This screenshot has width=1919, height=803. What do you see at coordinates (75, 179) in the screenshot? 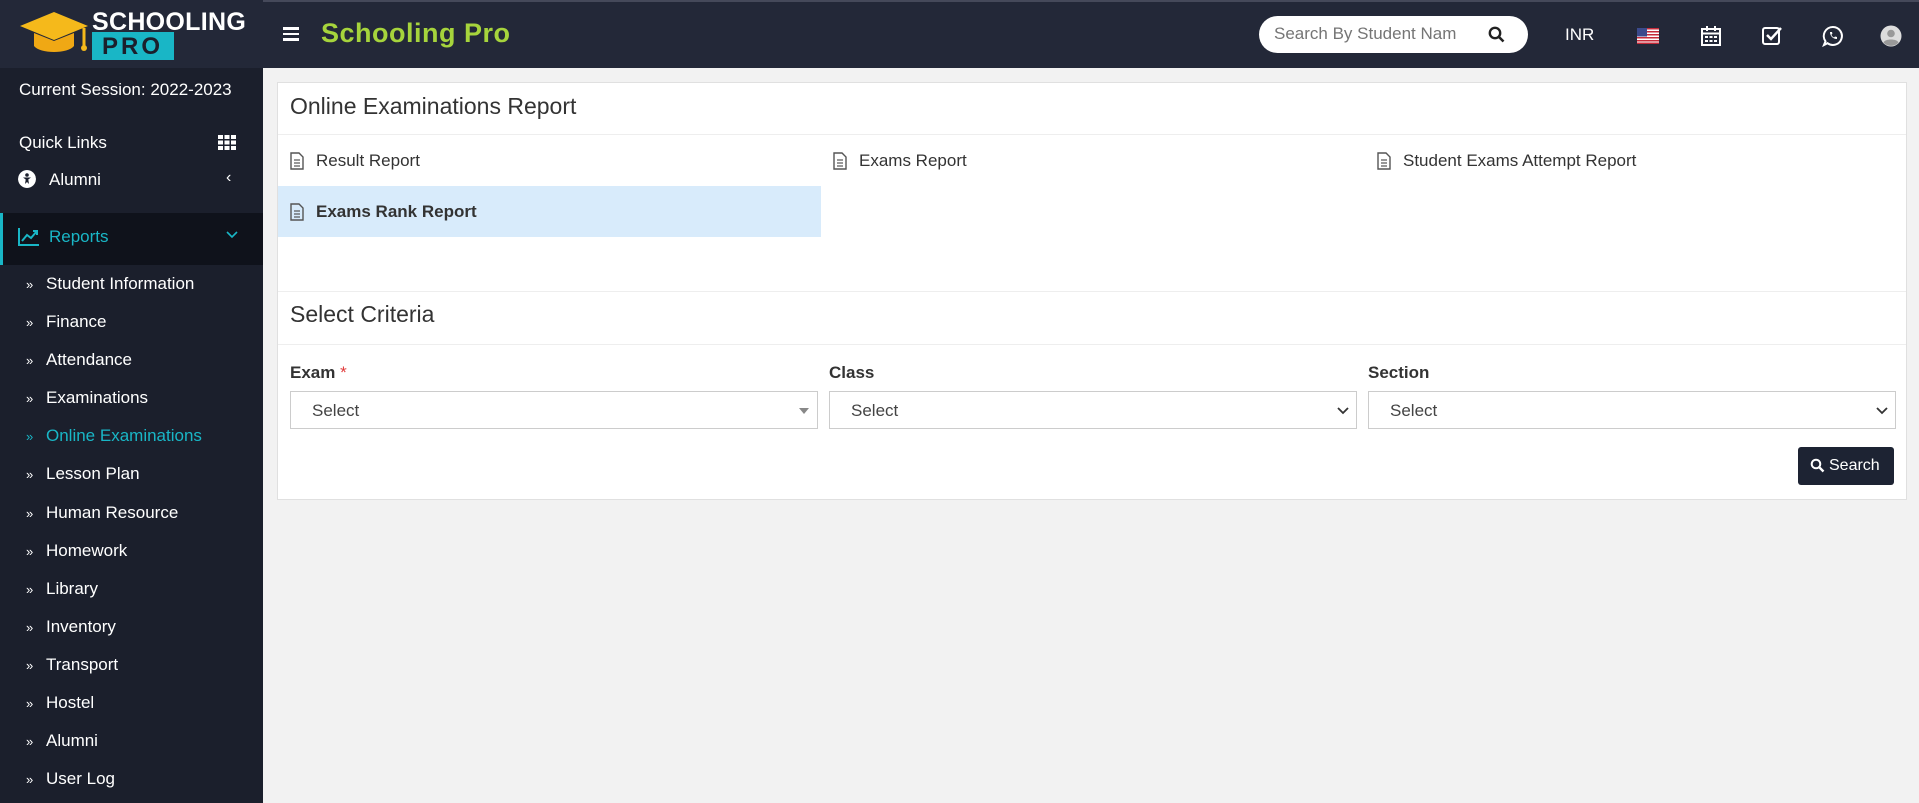
I see `sidebar-item-label: Alumni` at bounding box center [75, 179].